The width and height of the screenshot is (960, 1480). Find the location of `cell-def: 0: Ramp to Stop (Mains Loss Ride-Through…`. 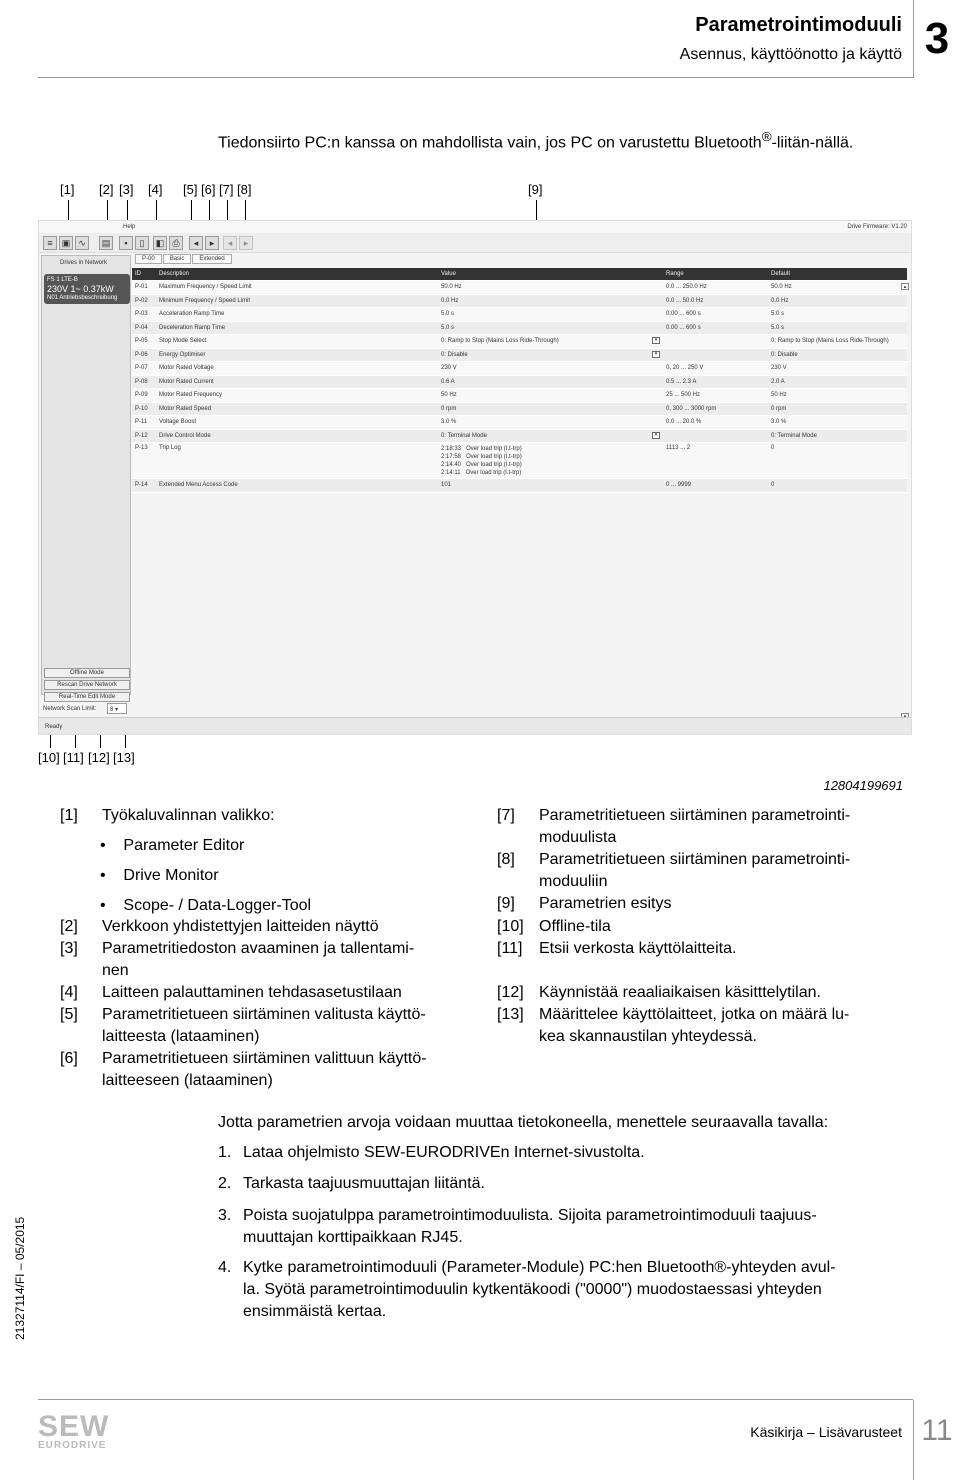

cell-def: 0: Ramp to Stop (Mains Loss Ride-Through… is located at coordinates (830, 341).